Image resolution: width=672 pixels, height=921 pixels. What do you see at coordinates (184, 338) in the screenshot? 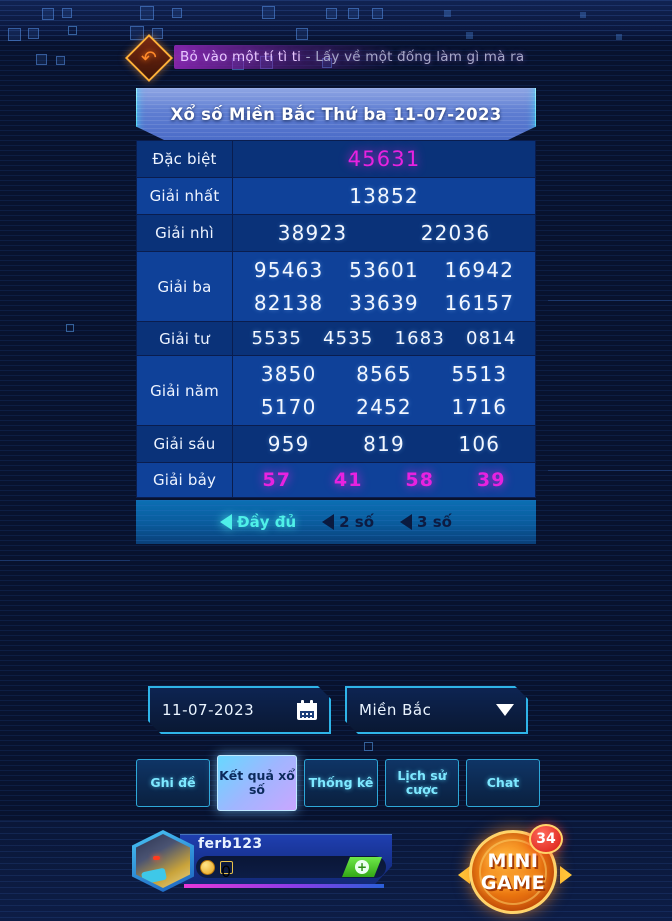
I see `prize-label: Giải tư` at bounding box center [184, 338].